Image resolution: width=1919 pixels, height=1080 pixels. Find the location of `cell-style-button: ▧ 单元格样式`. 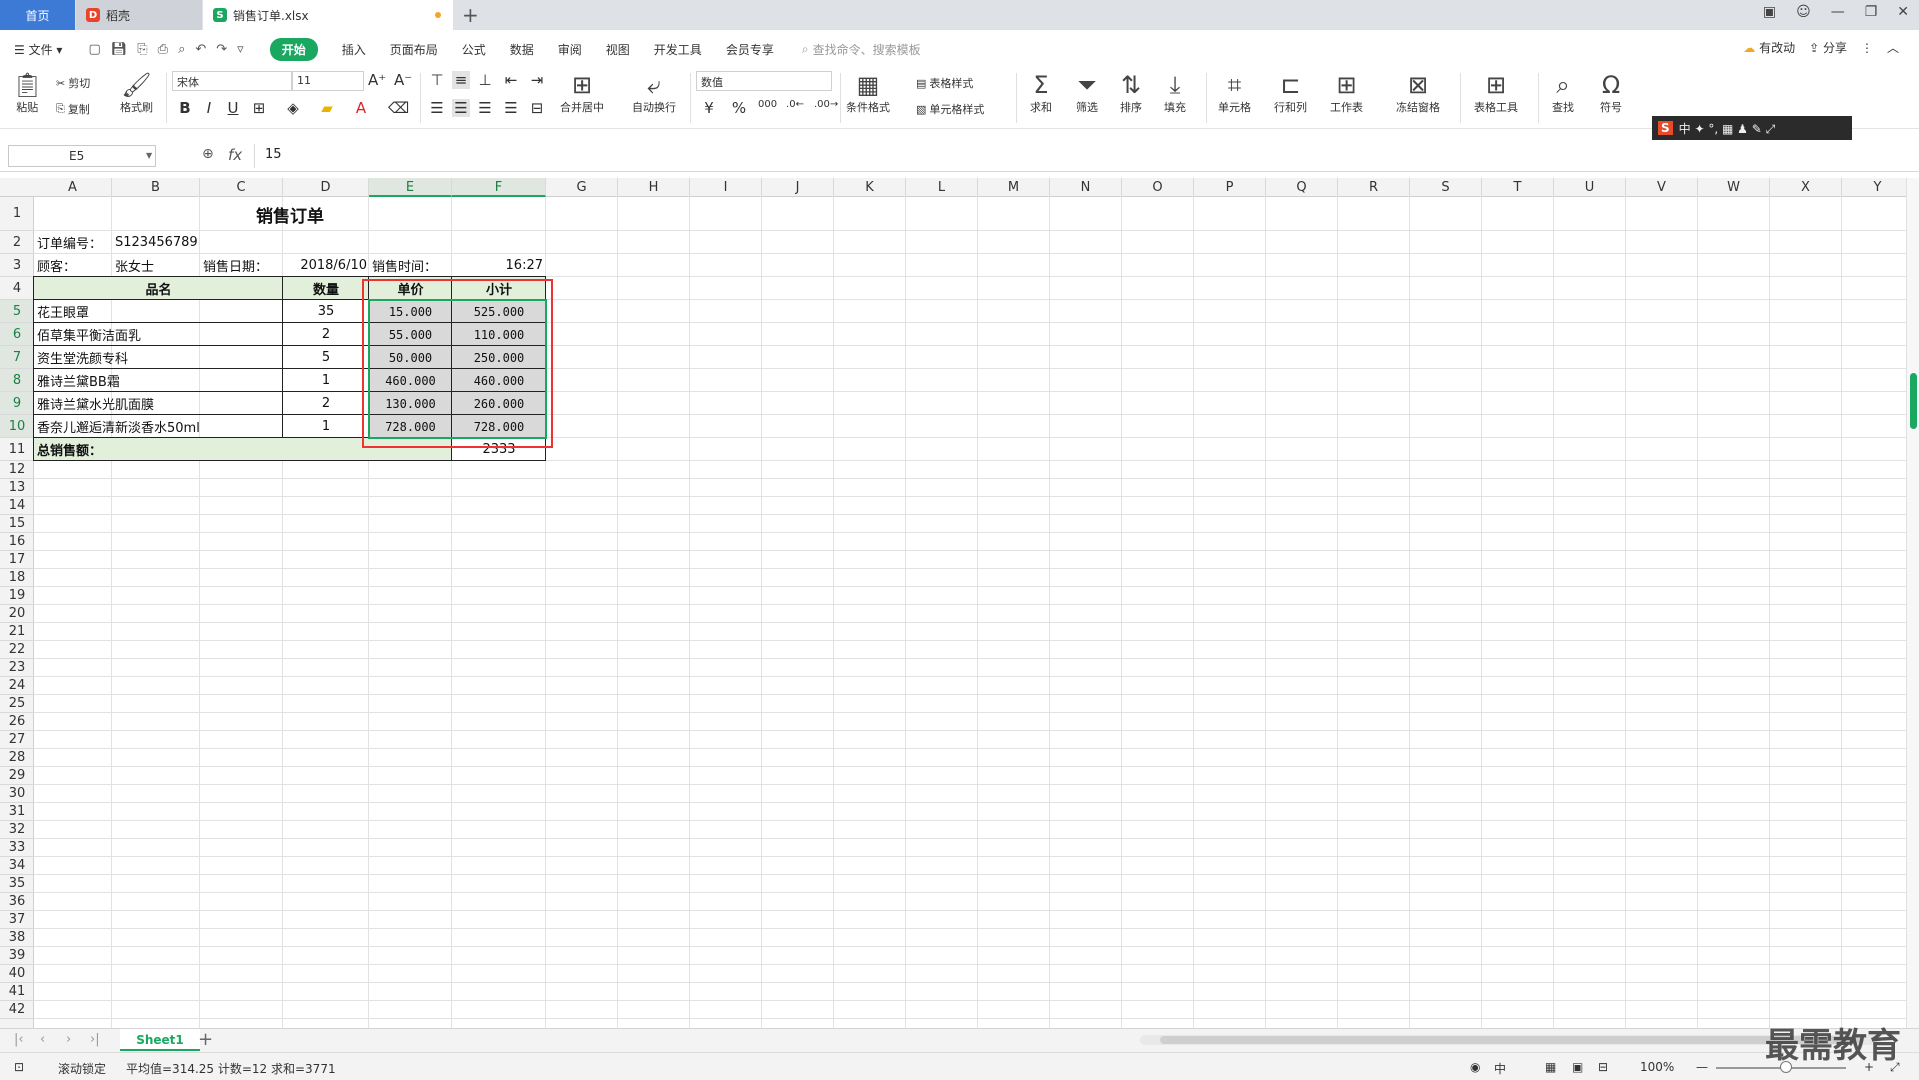

cell-style-button: ▧ 单元格样式 is located at coordinates (950, 109).